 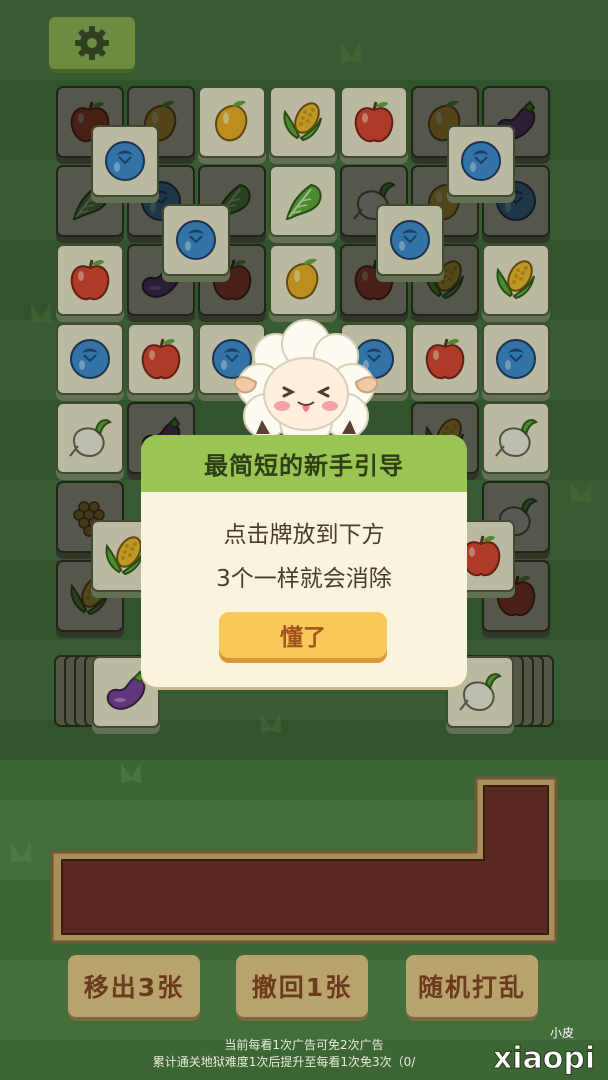 I want to click on dialog-text-line: 点击牌放到下方, so click(x=304, y=535).